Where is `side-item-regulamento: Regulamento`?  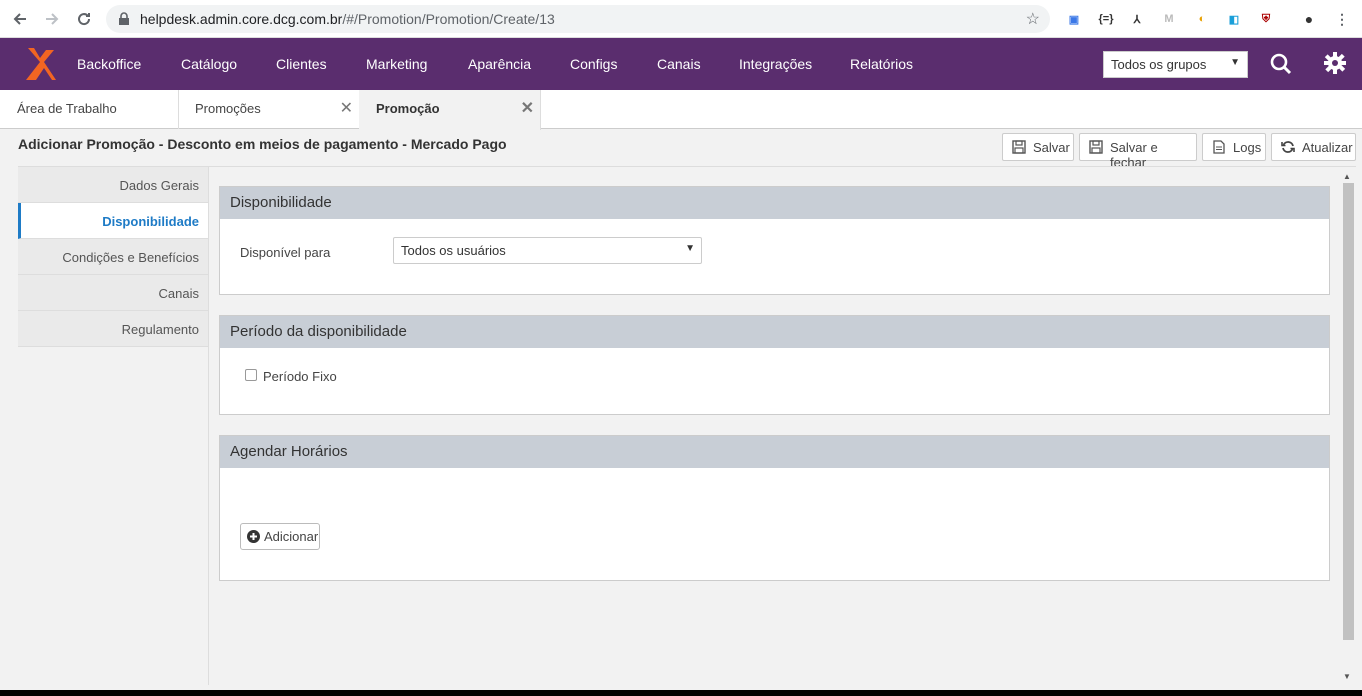
side-item-regulamento: Regulamento is located at coordinates (113, 329).